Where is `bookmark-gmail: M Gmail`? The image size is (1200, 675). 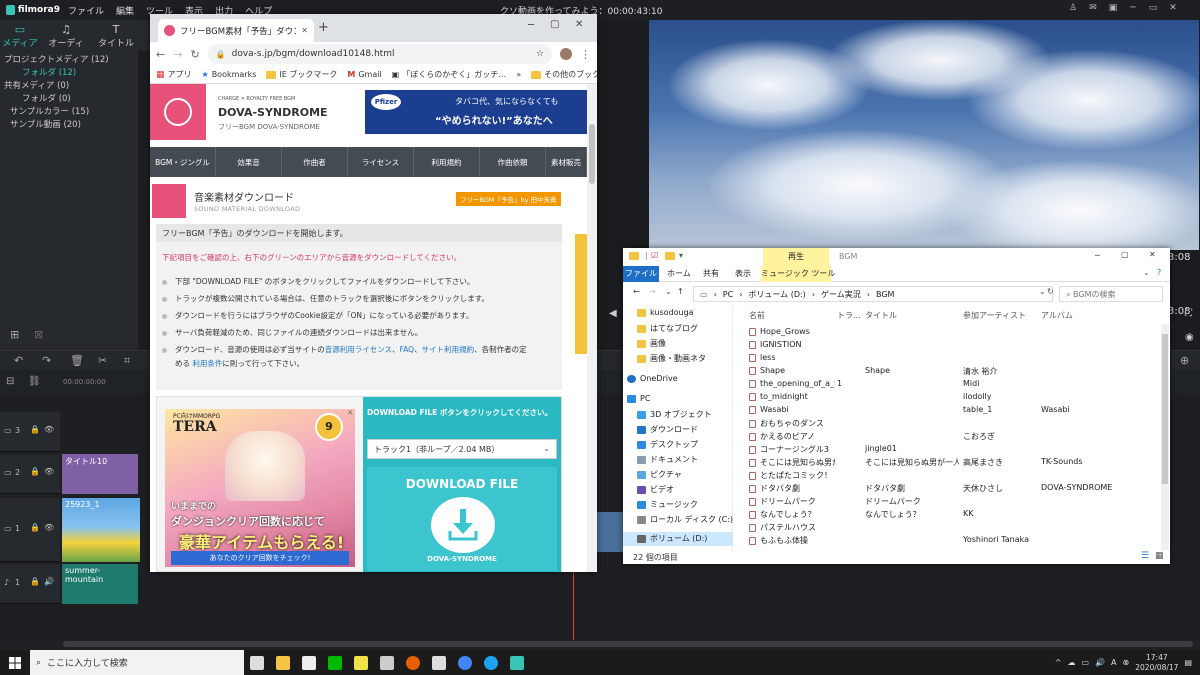
bookmark-gmail: M Gmail is located at coordinates (364, 74).